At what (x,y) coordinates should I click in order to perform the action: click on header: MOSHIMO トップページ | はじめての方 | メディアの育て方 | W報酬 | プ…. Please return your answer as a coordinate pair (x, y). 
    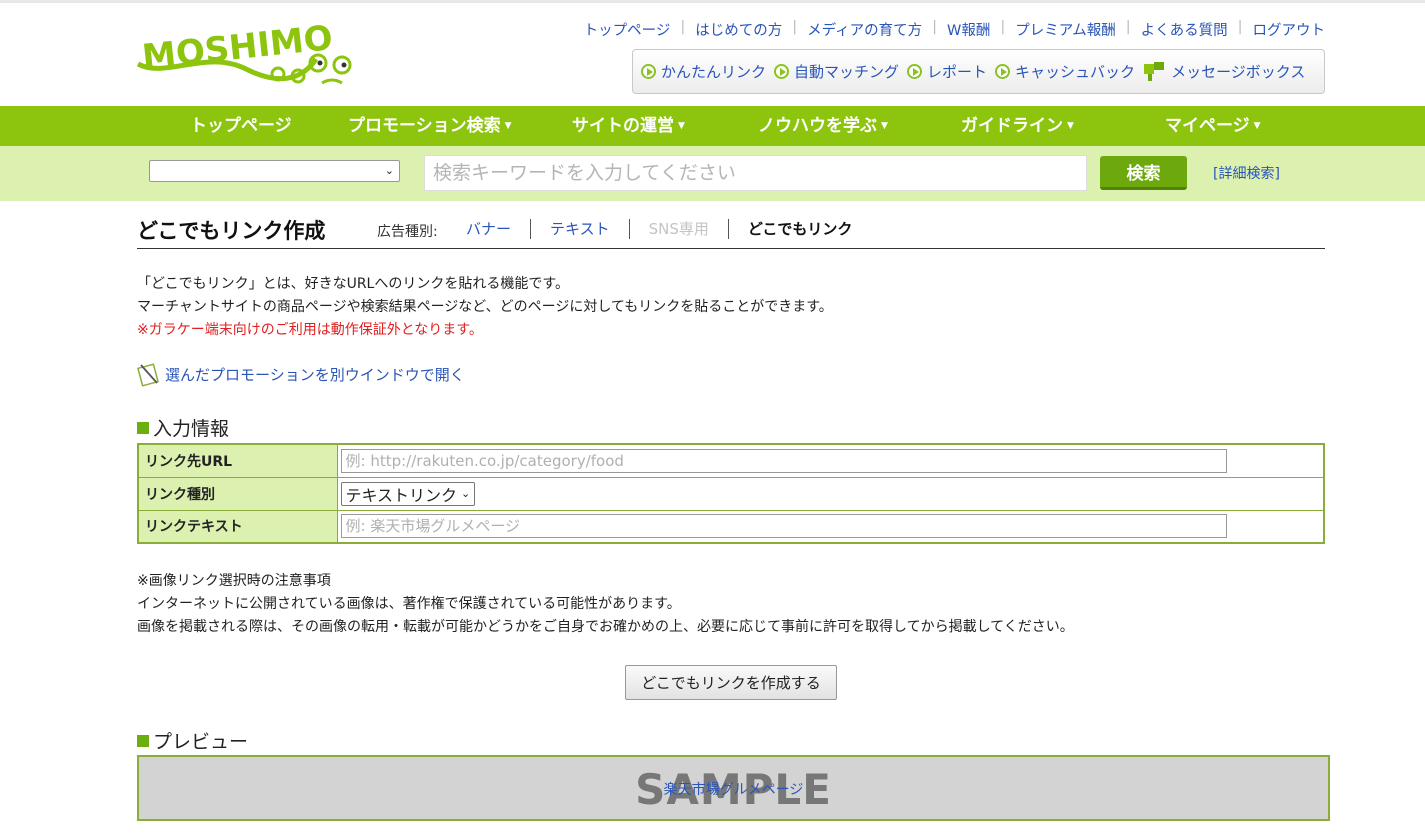
    Looking at the image, I should click on (712, 53).